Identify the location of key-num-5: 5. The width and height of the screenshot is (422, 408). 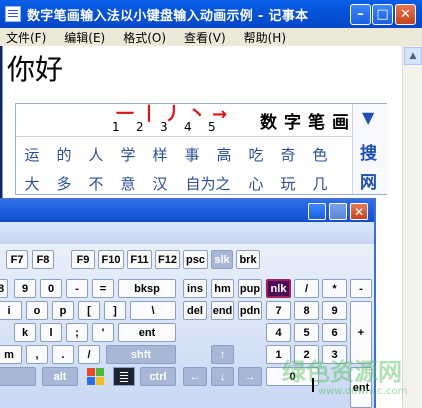
(306, 332).